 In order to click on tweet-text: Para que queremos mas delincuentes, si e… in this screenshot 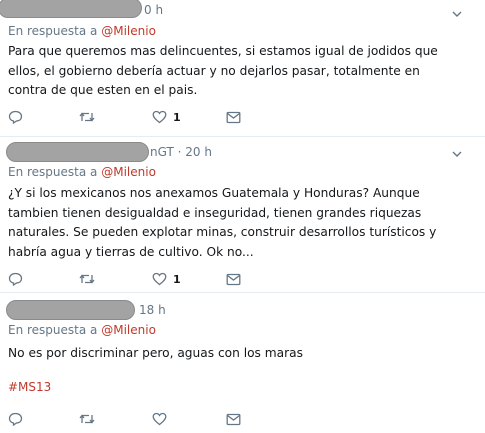, I will do `click(223, 70)`.